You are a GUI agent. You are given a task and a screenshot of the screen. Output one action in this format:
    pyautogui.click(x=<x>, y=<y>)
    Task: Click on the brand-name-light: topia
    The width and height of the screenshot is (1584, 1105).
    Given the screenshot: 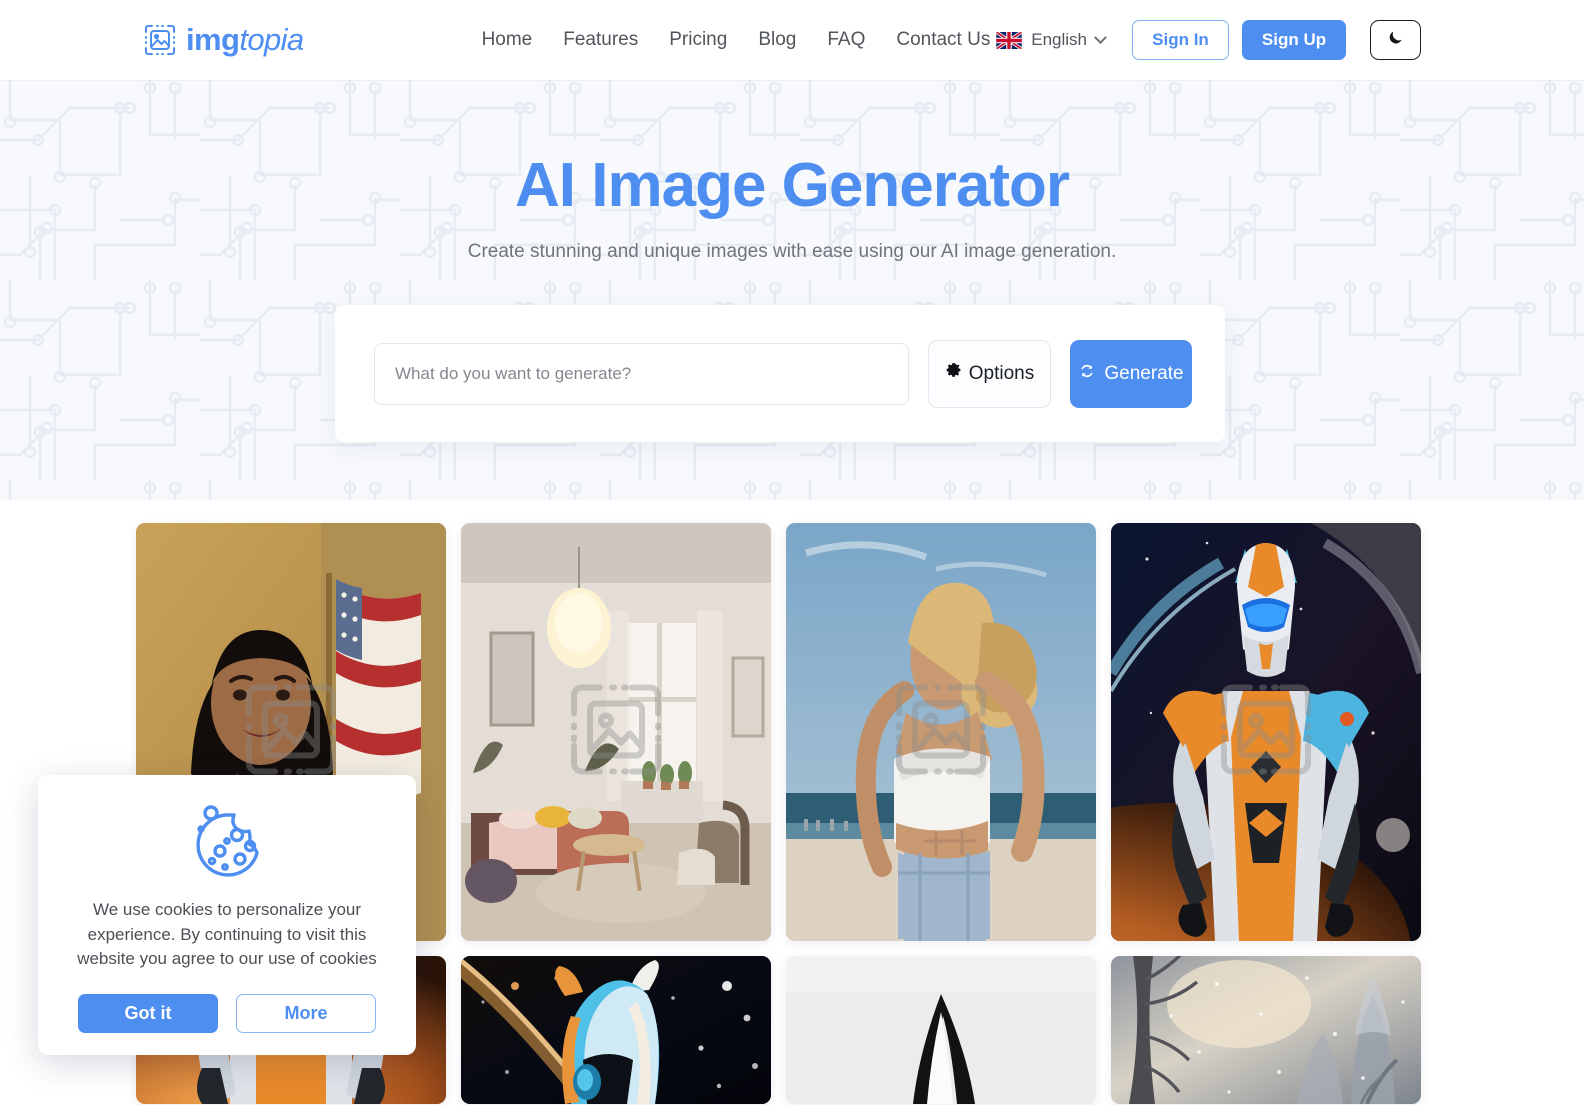 What is the action you would take?
    pyautogui.click(x=271, y=39)
    